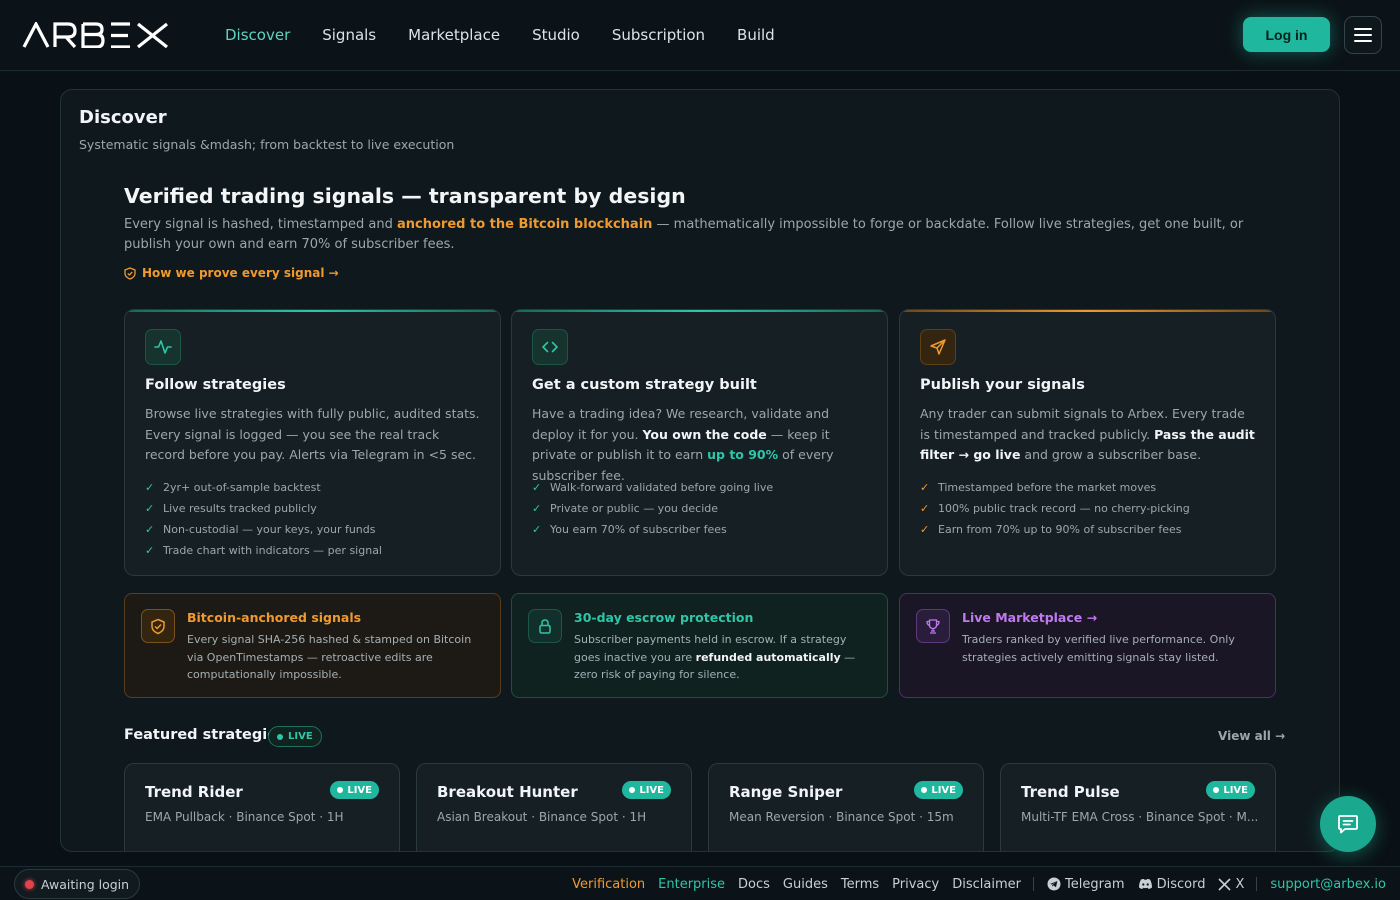 The width and height of the screenshot is (1400, 900). I want to click on lock-icon, so click(545, 626).